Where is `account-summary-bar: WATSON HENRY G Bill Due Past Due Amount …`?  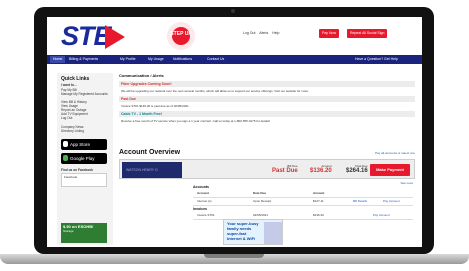
account-summary-bar: WATSON HENRY G Bill Due Past Due Amount … is located at coordinates (267, 169).